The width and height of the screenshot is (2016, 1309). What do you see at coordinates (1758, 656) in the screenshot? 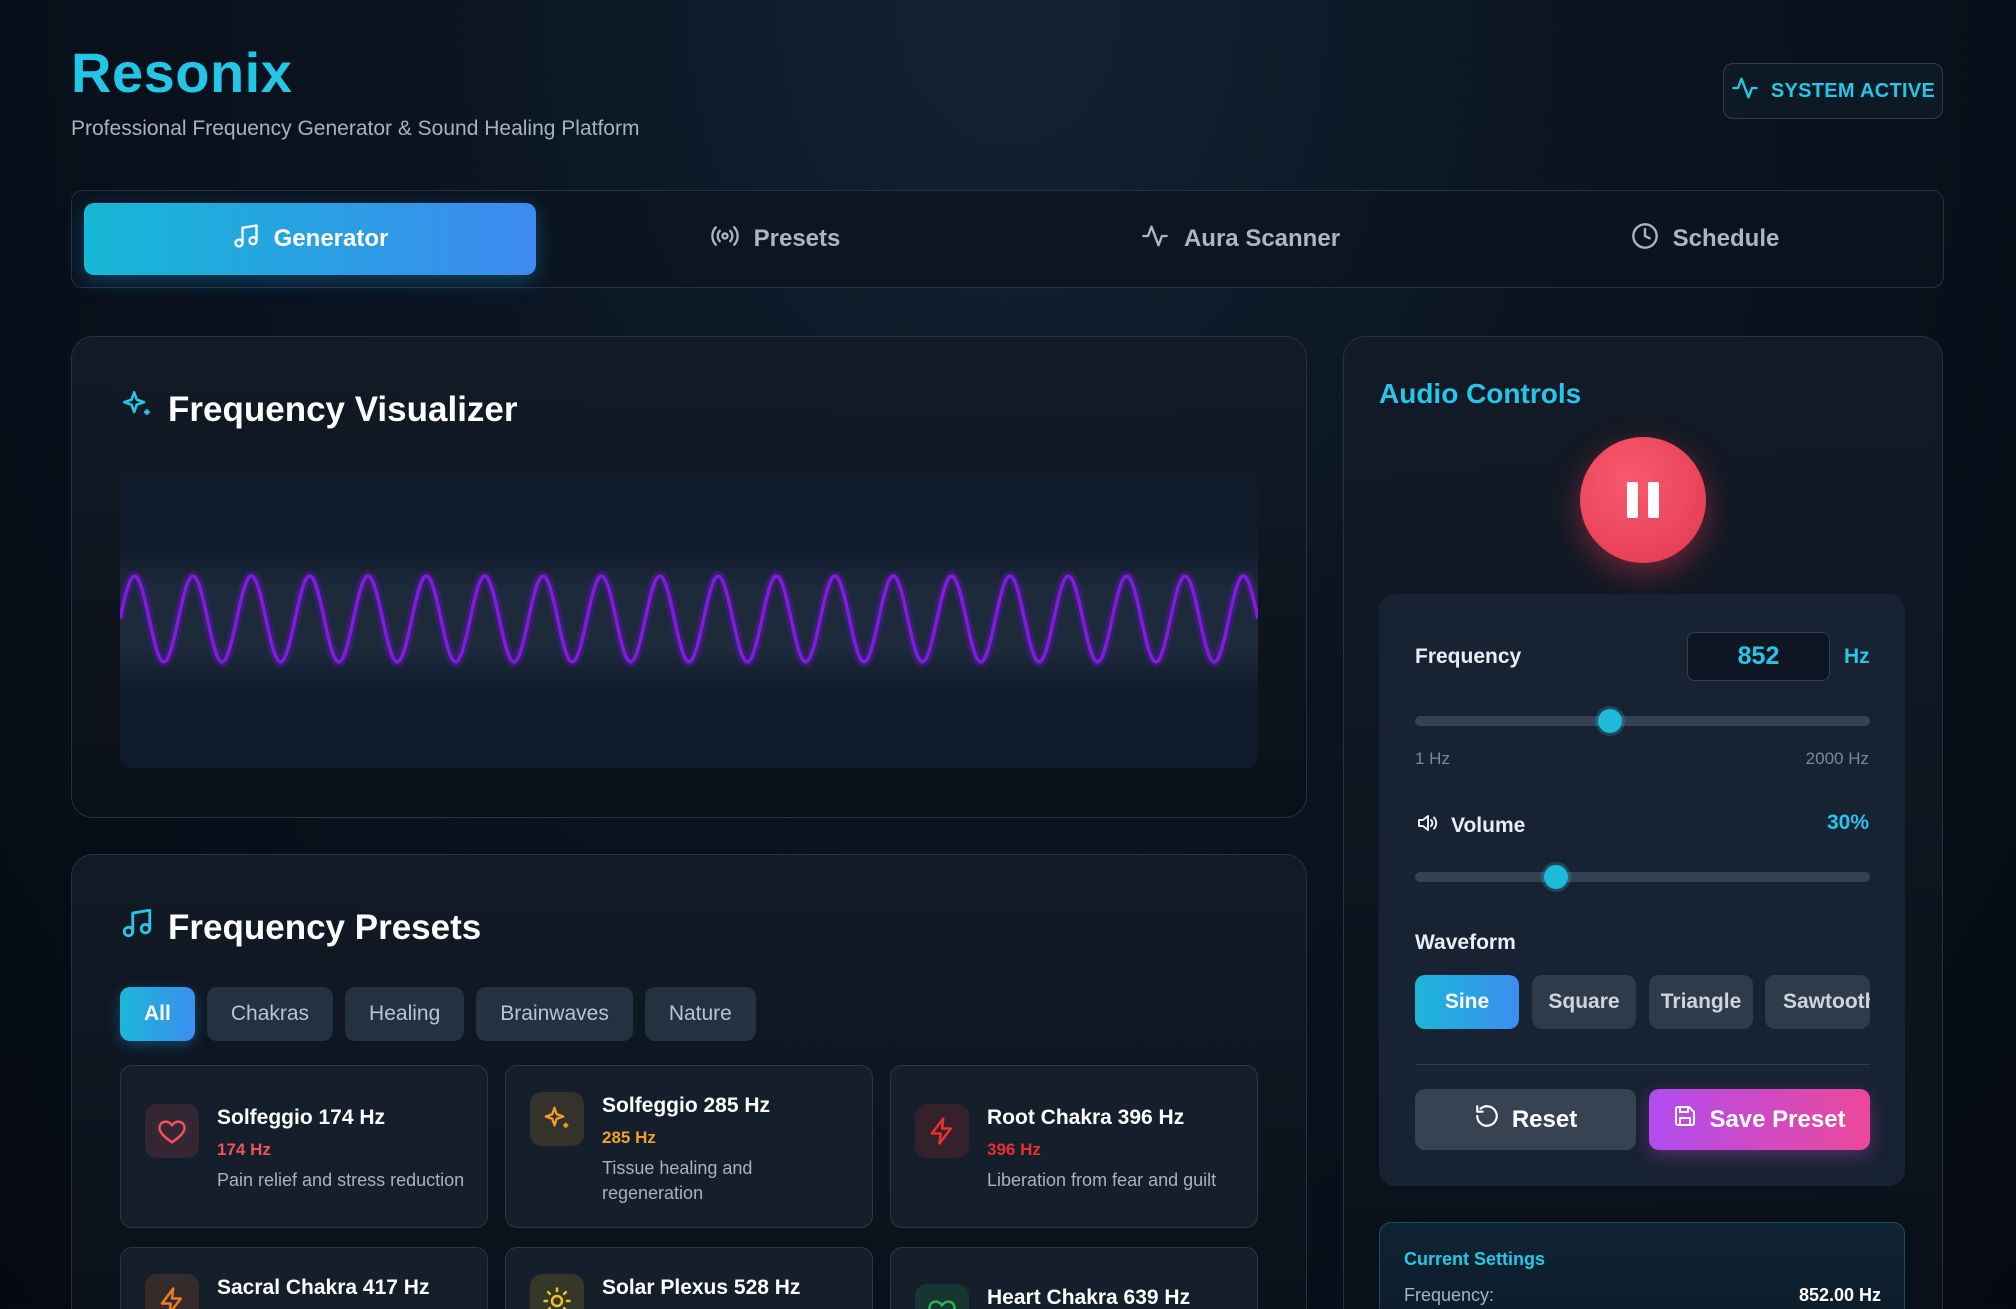
I see `frequency-input: 852` at bounding box center [1758, 656].